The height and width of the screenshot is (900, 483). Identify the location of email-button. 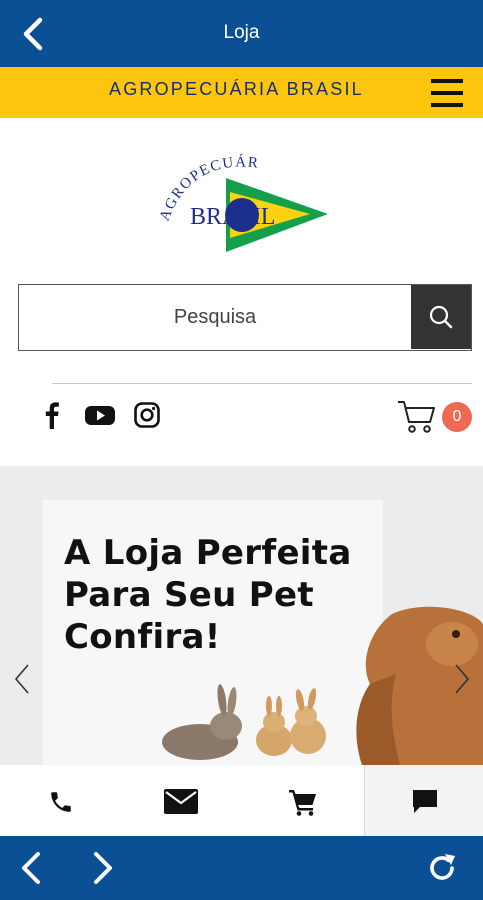
(181, 800).